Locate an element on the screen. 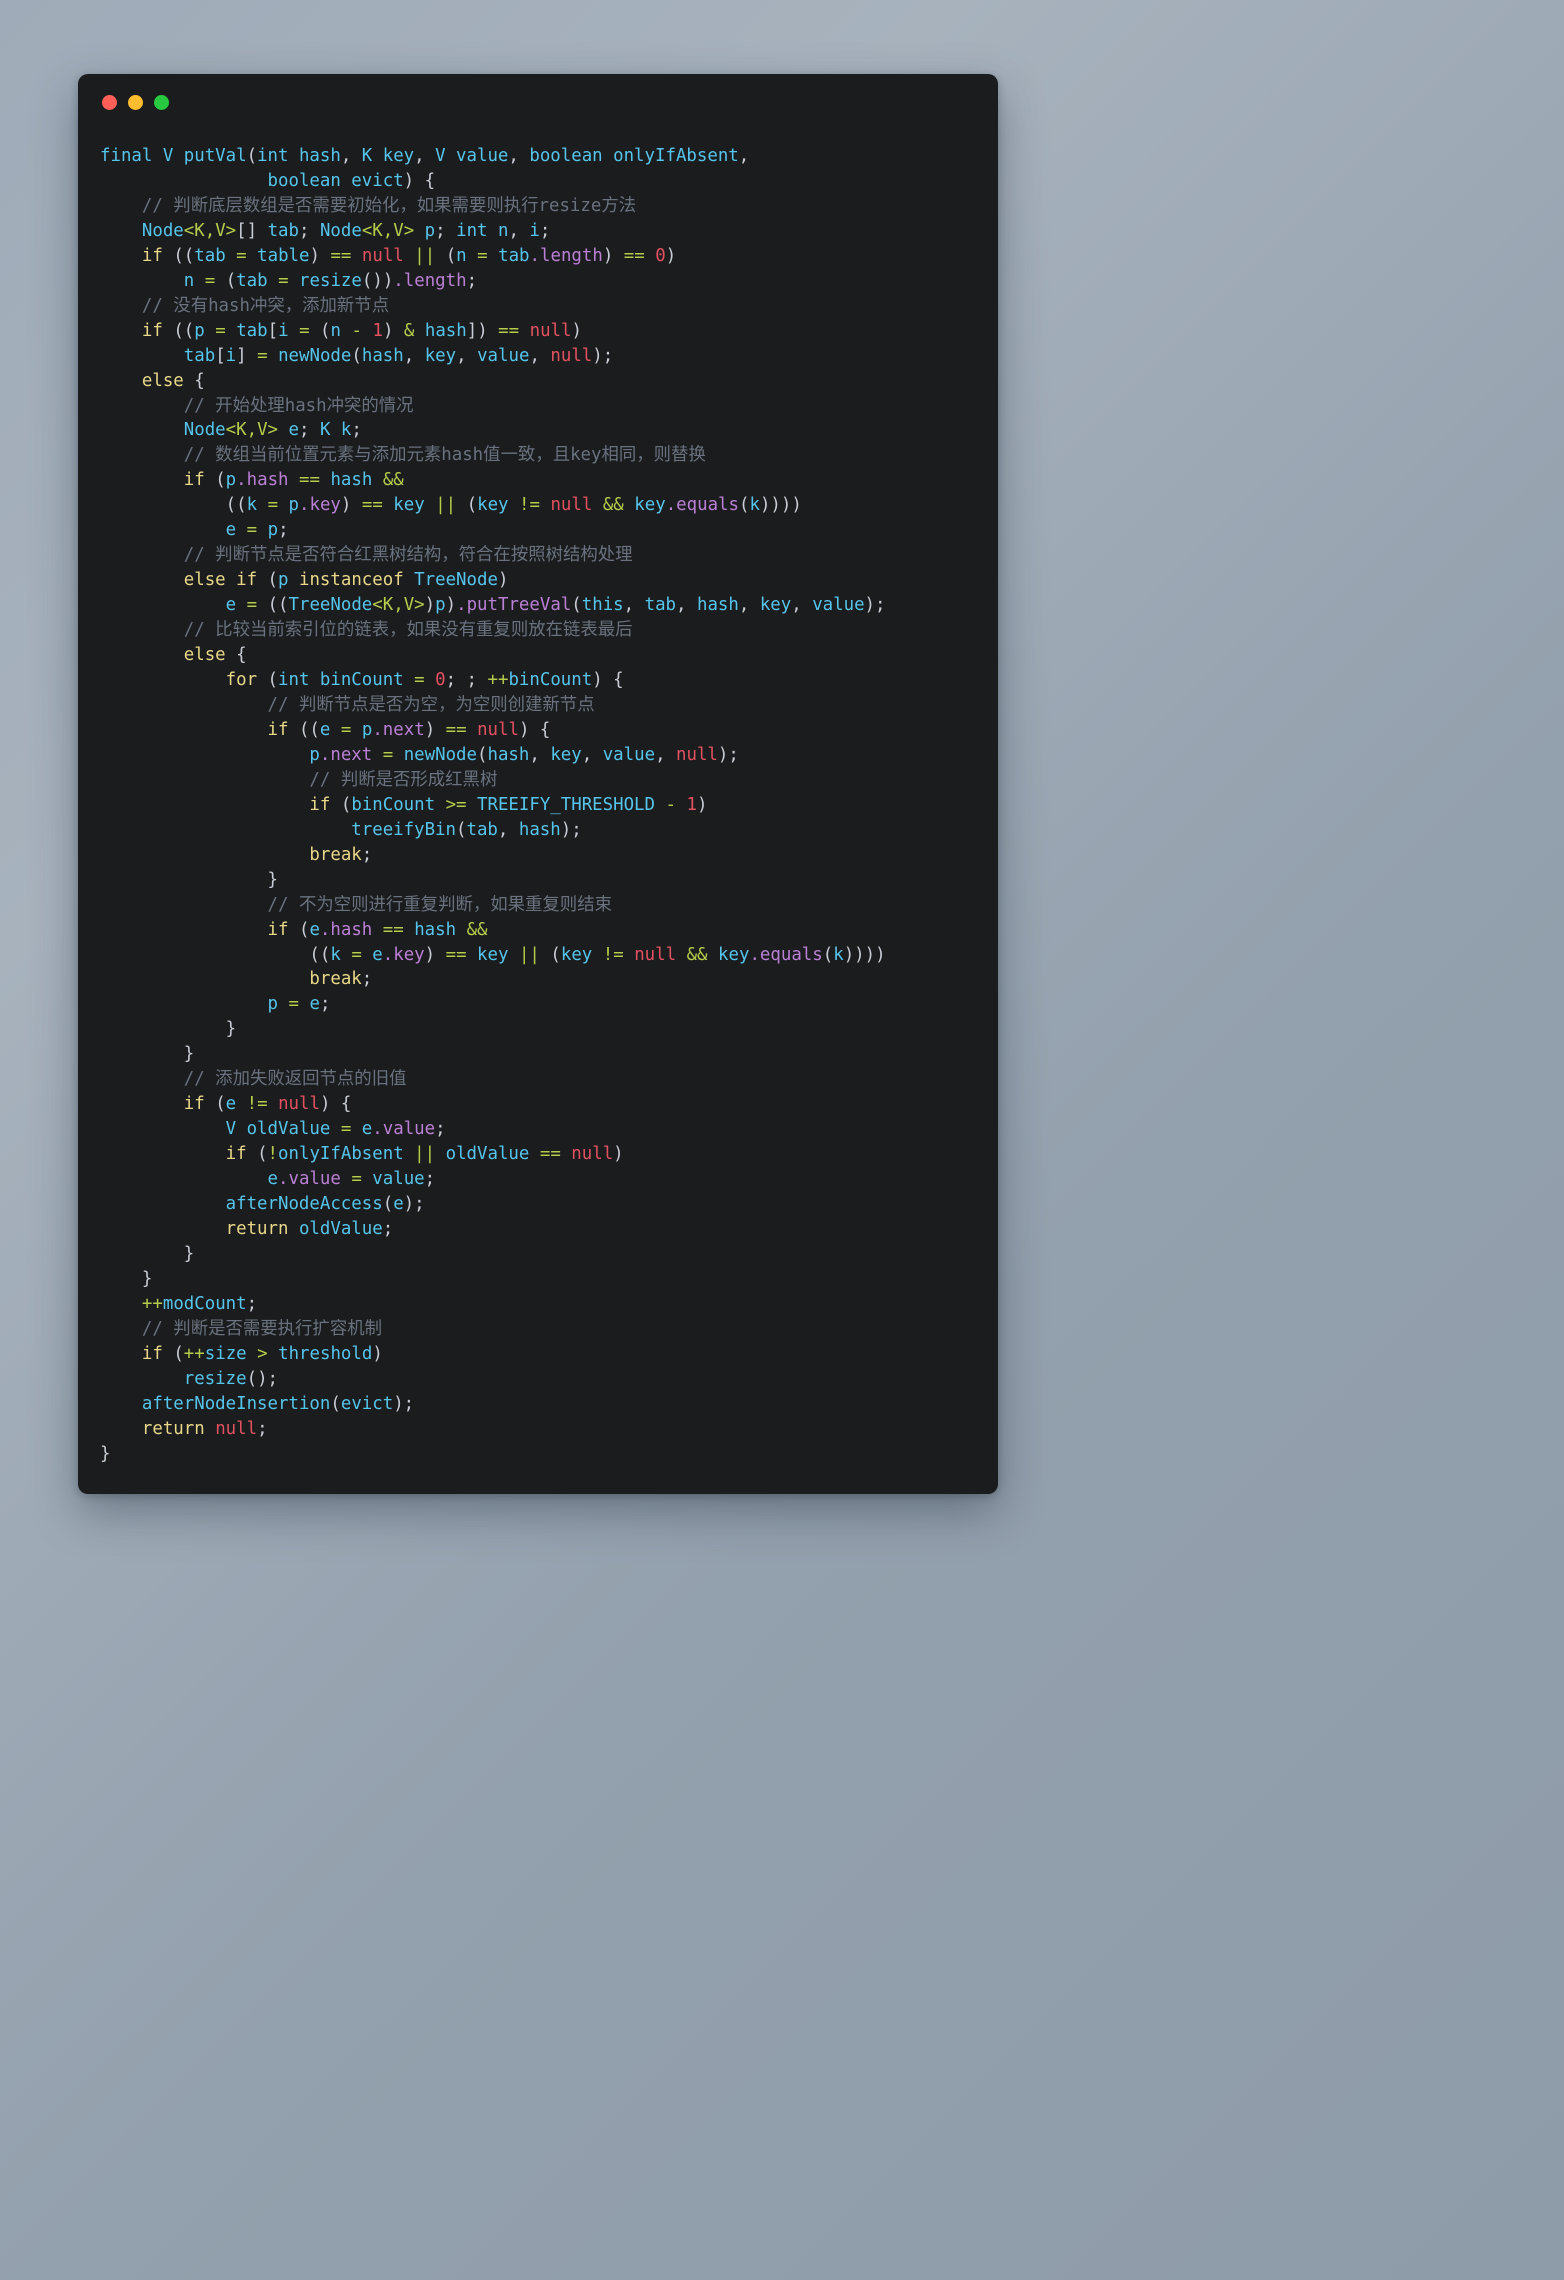 The image size is (1564, 2280). code-token-gen: <K,V> is located at coordinates (398, 605).